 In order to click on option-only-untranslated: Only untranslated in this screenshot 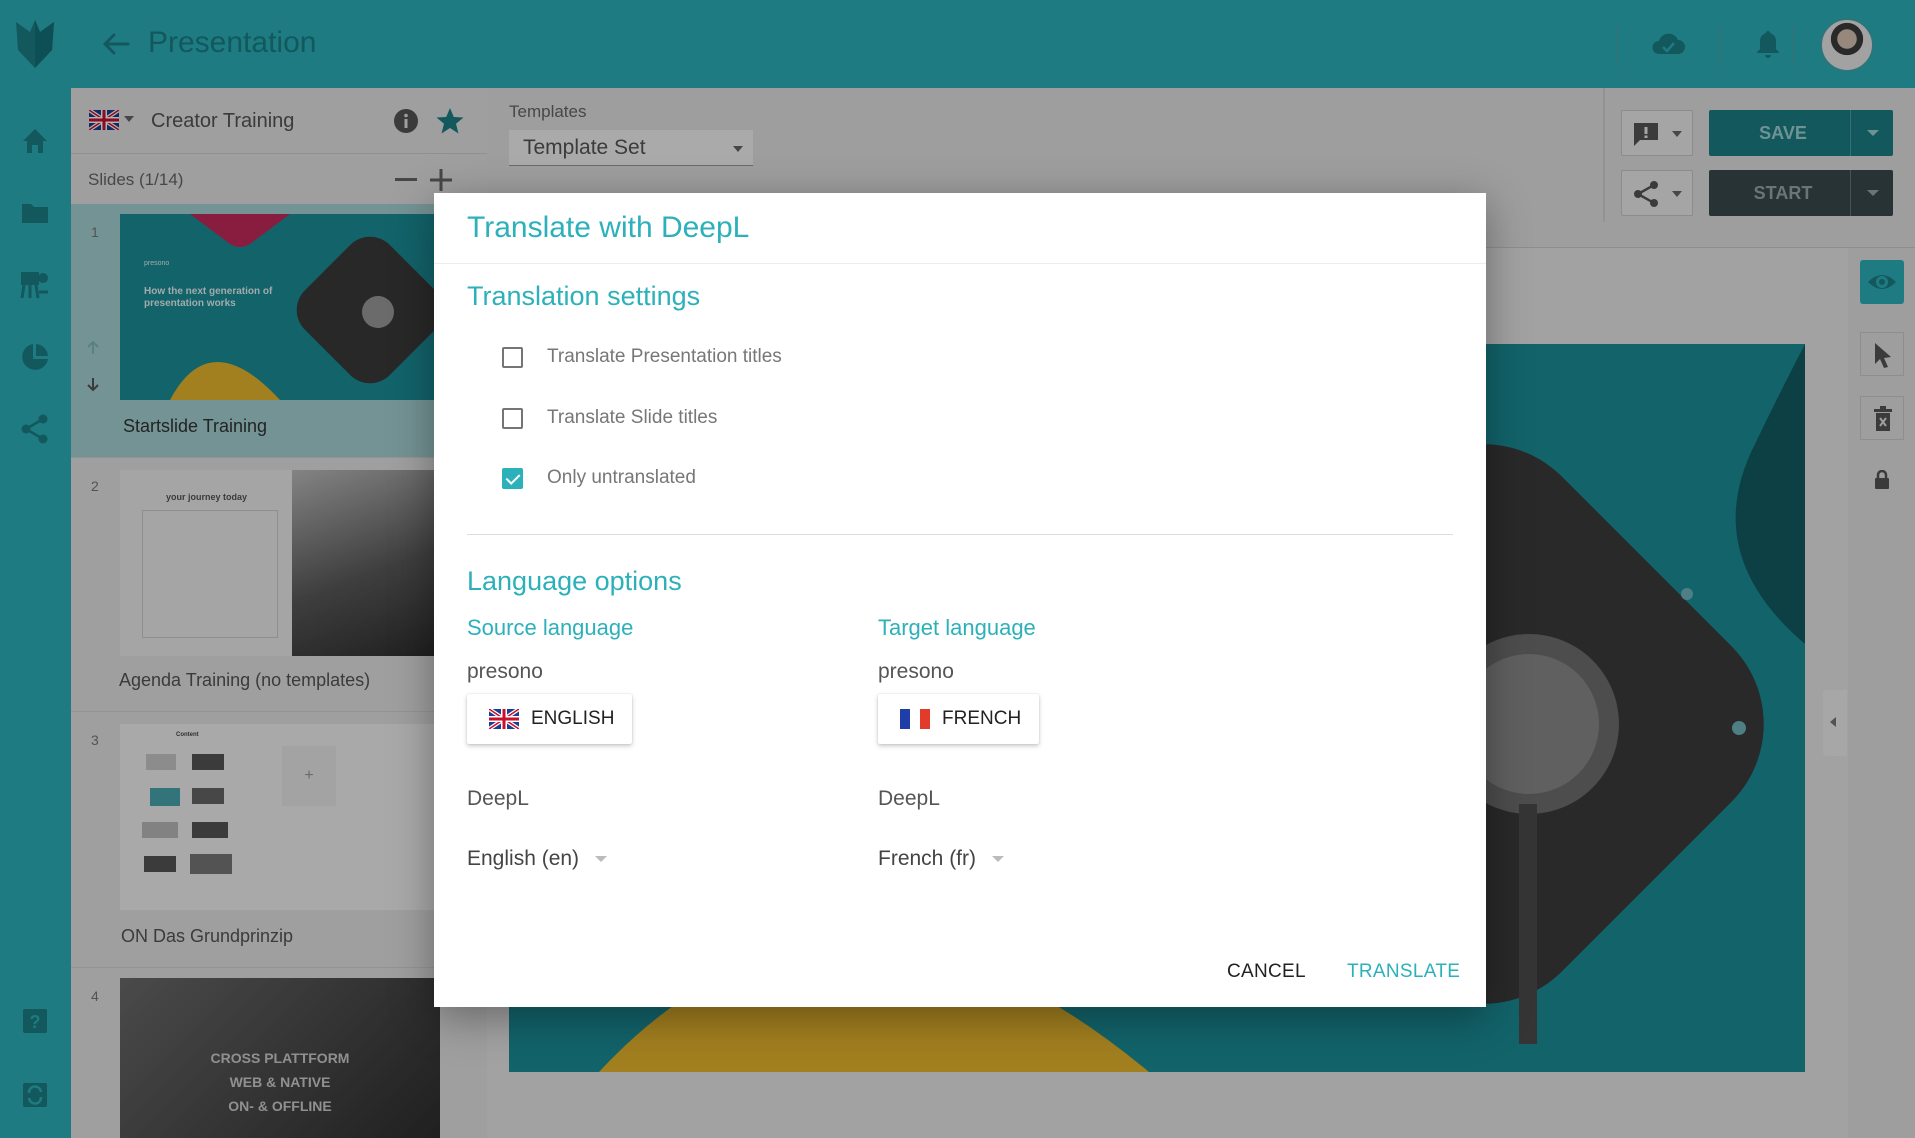, I will do `click(599, 478)`.